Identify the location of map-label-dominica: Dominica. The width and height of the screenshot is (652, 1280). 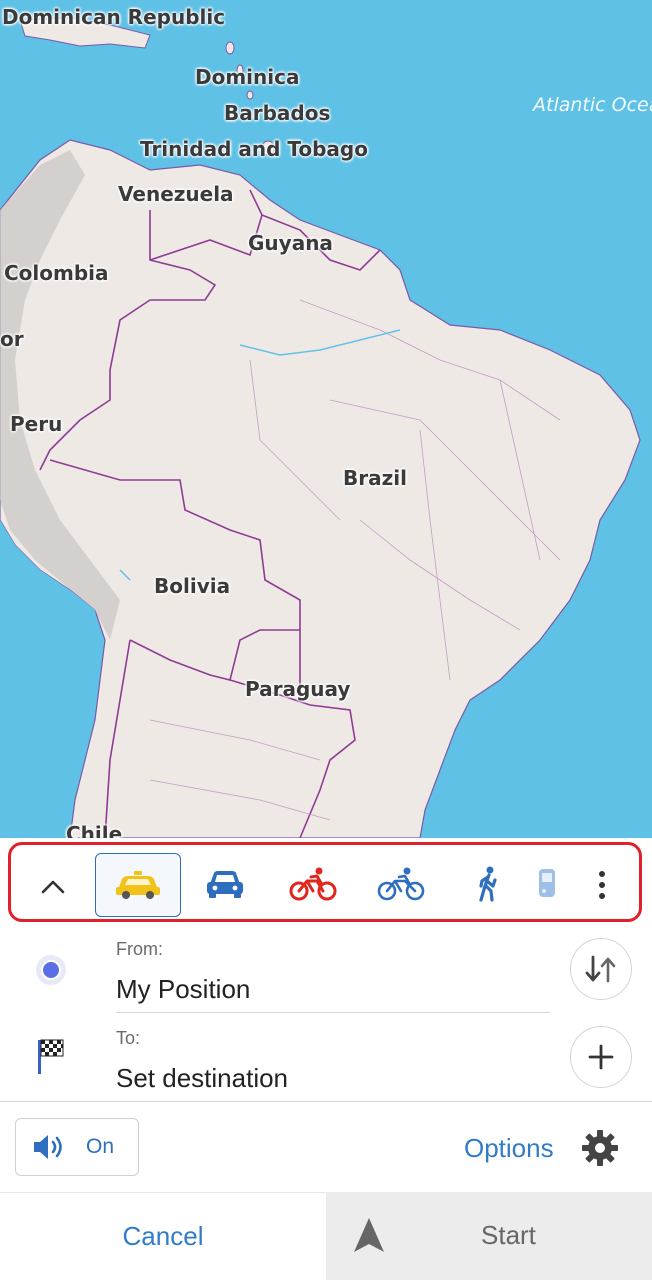
(247, 77).